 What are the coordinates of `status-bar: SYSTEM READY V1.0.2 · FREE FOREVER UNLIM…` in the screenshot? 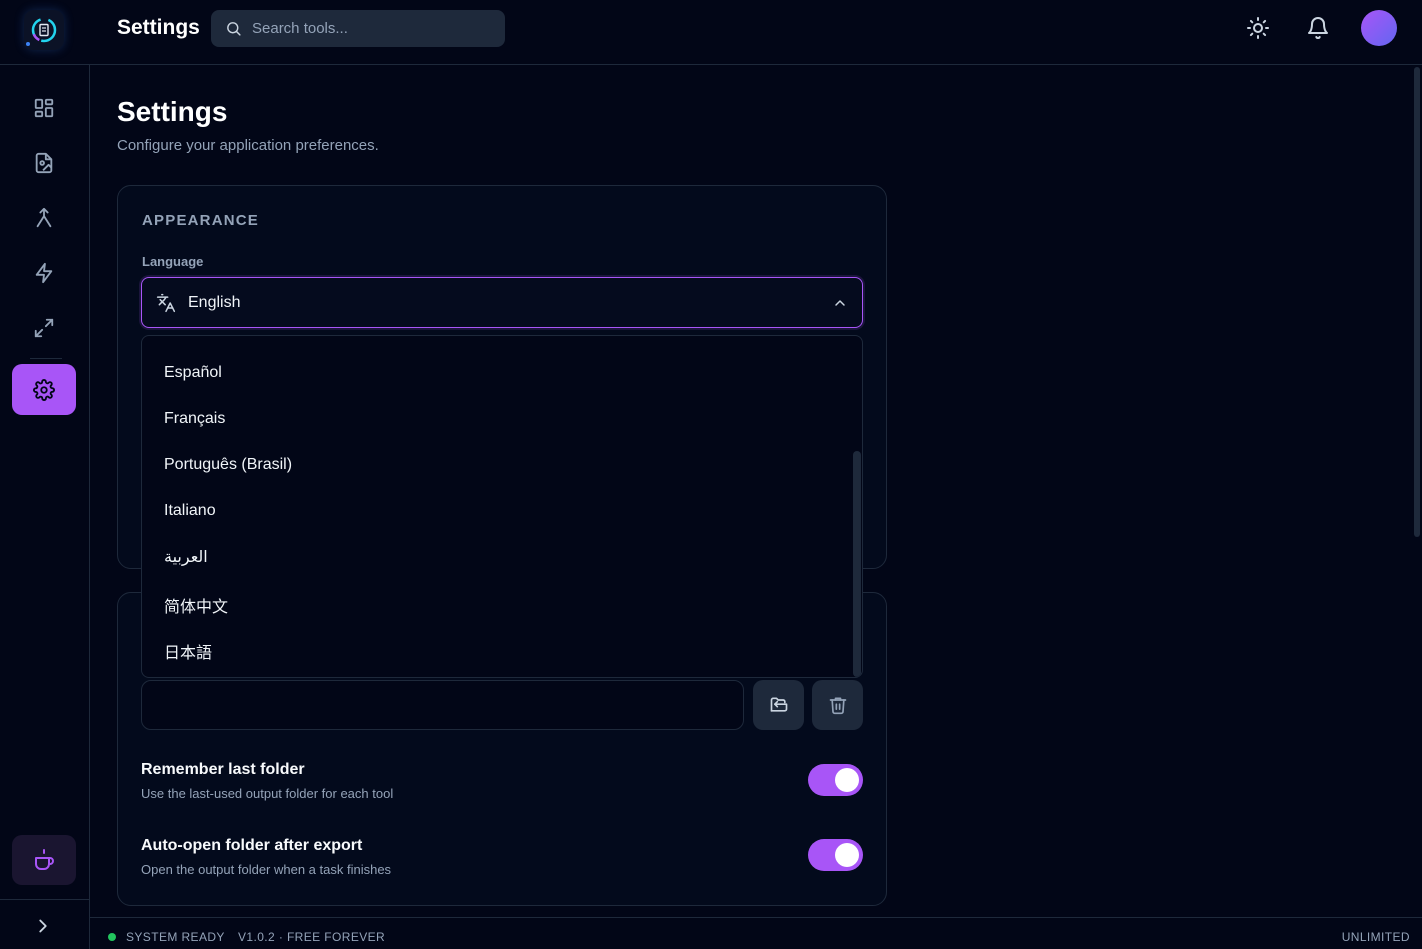 It's located at (756, 933).